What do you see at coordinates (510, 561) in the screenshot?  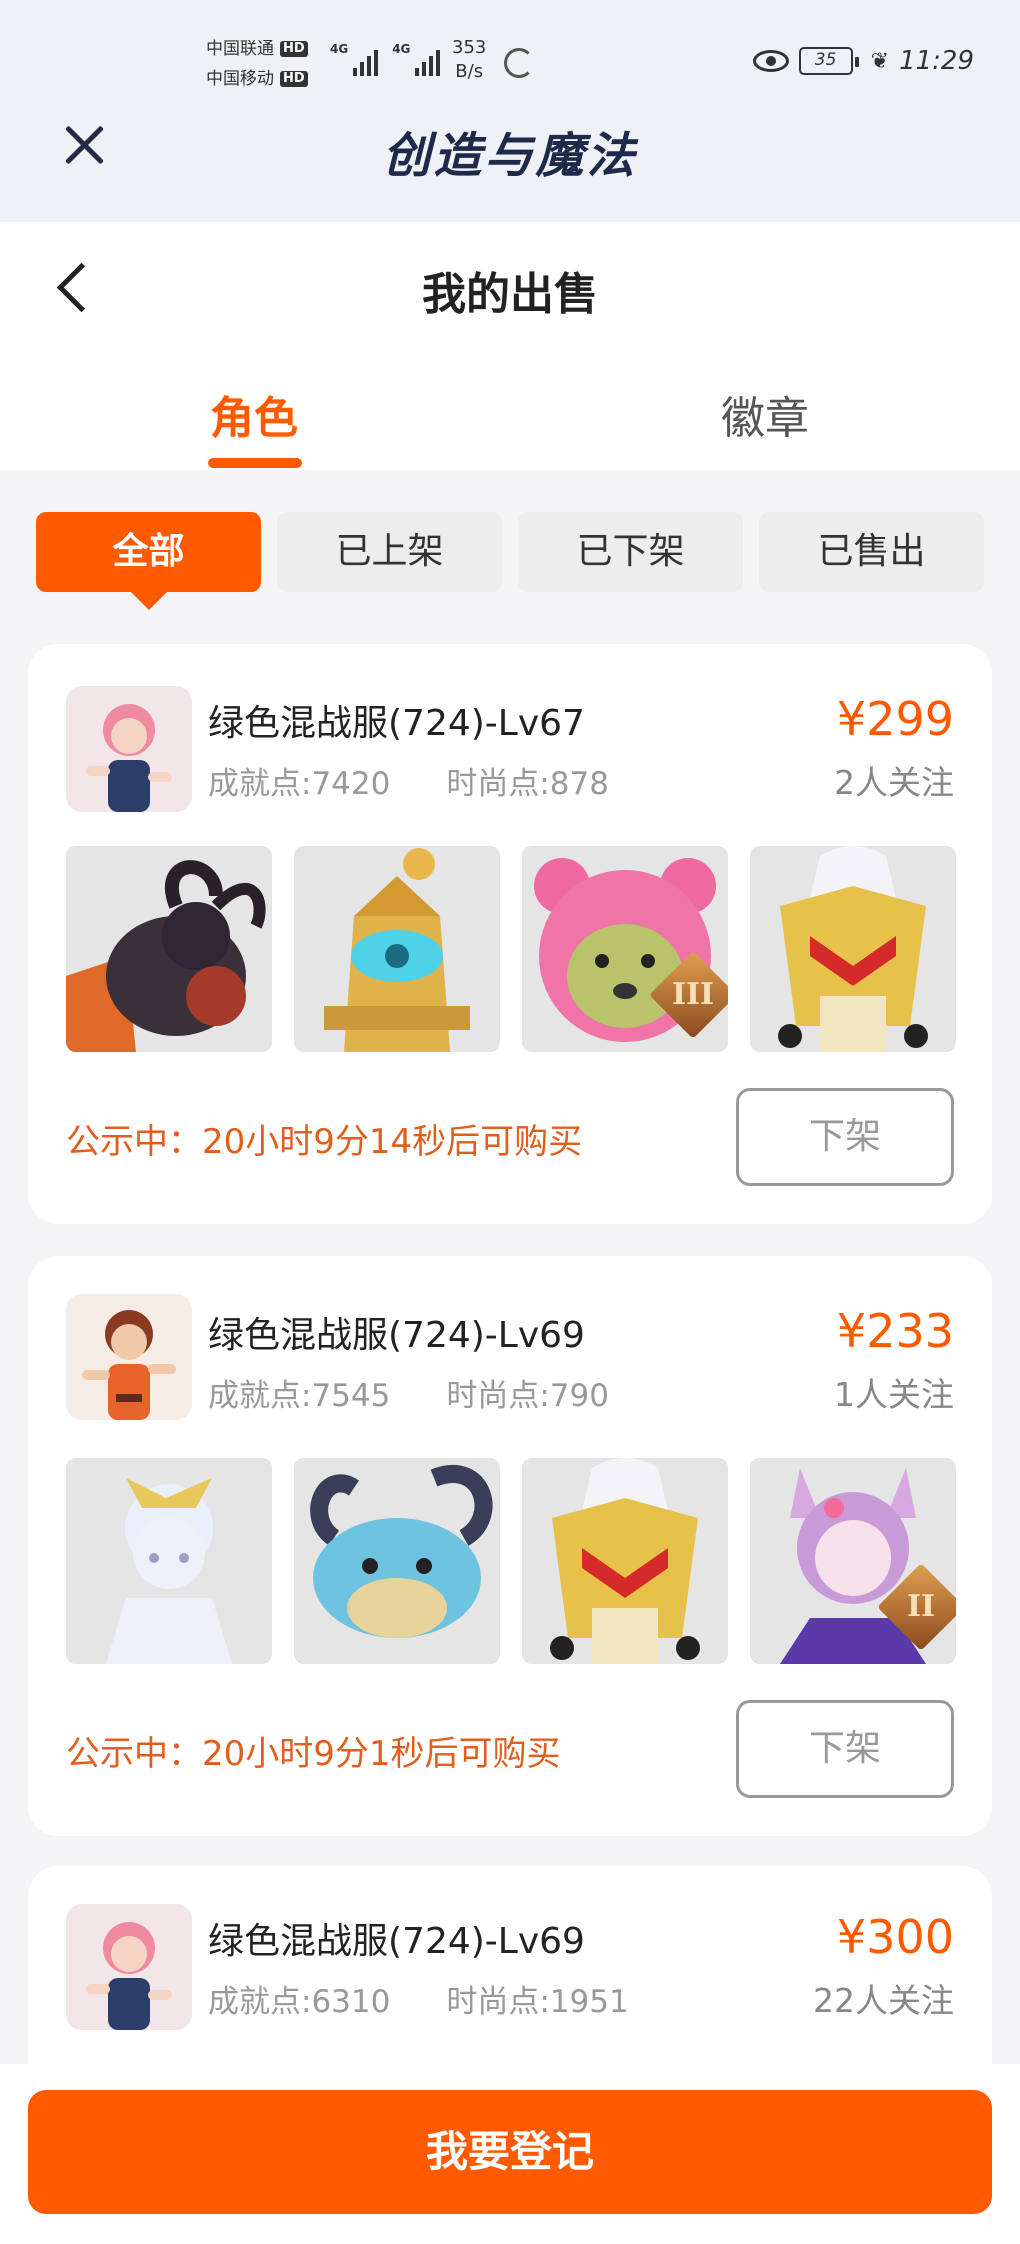 I see `status-filter: 全部 已上架 已下架 已售出` at bounding box center [510, 561].